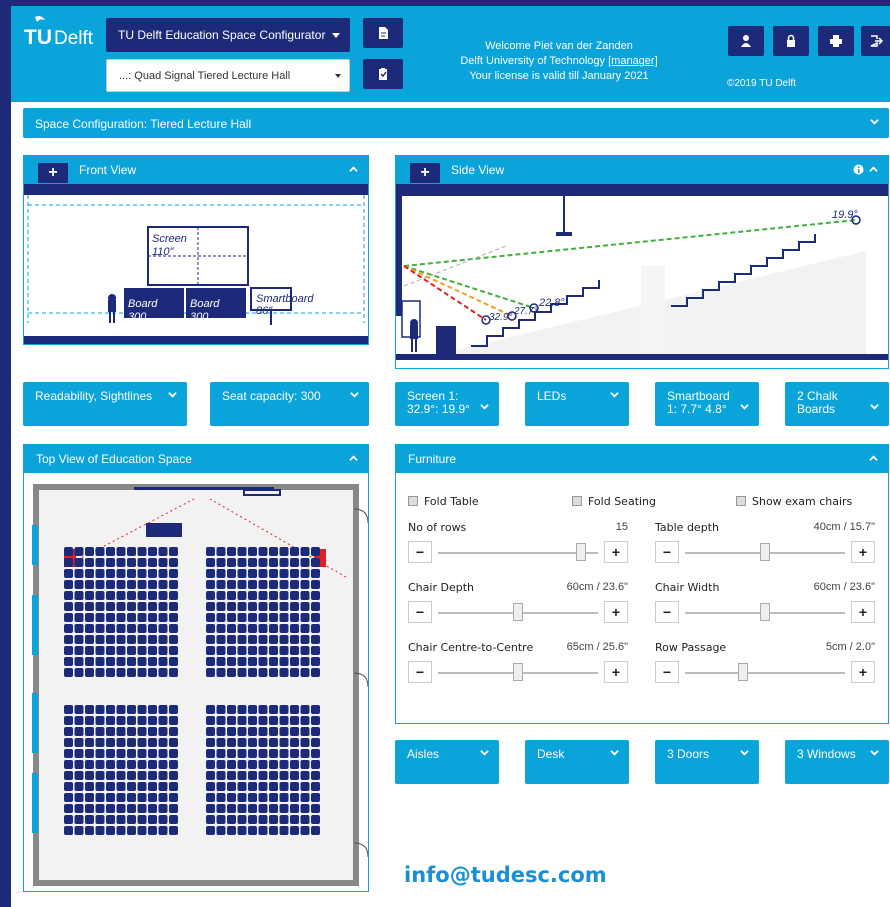  I want to click on space-configuration-bar: Space Configuration: Tiered Lecture Hall, so click(456, 123).